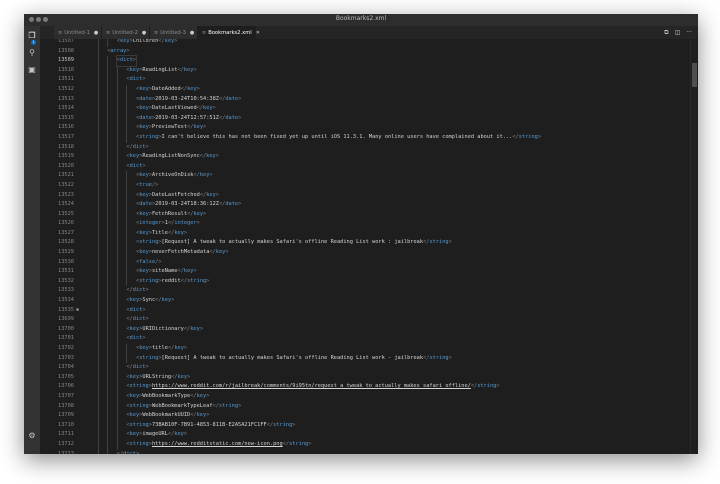 This screenshot has width=720, height=484. What do you see at coordinates (32, 436) in the screenshot?
I see `settings-gear-icon: ⚙` at bounding box center [32, 436].